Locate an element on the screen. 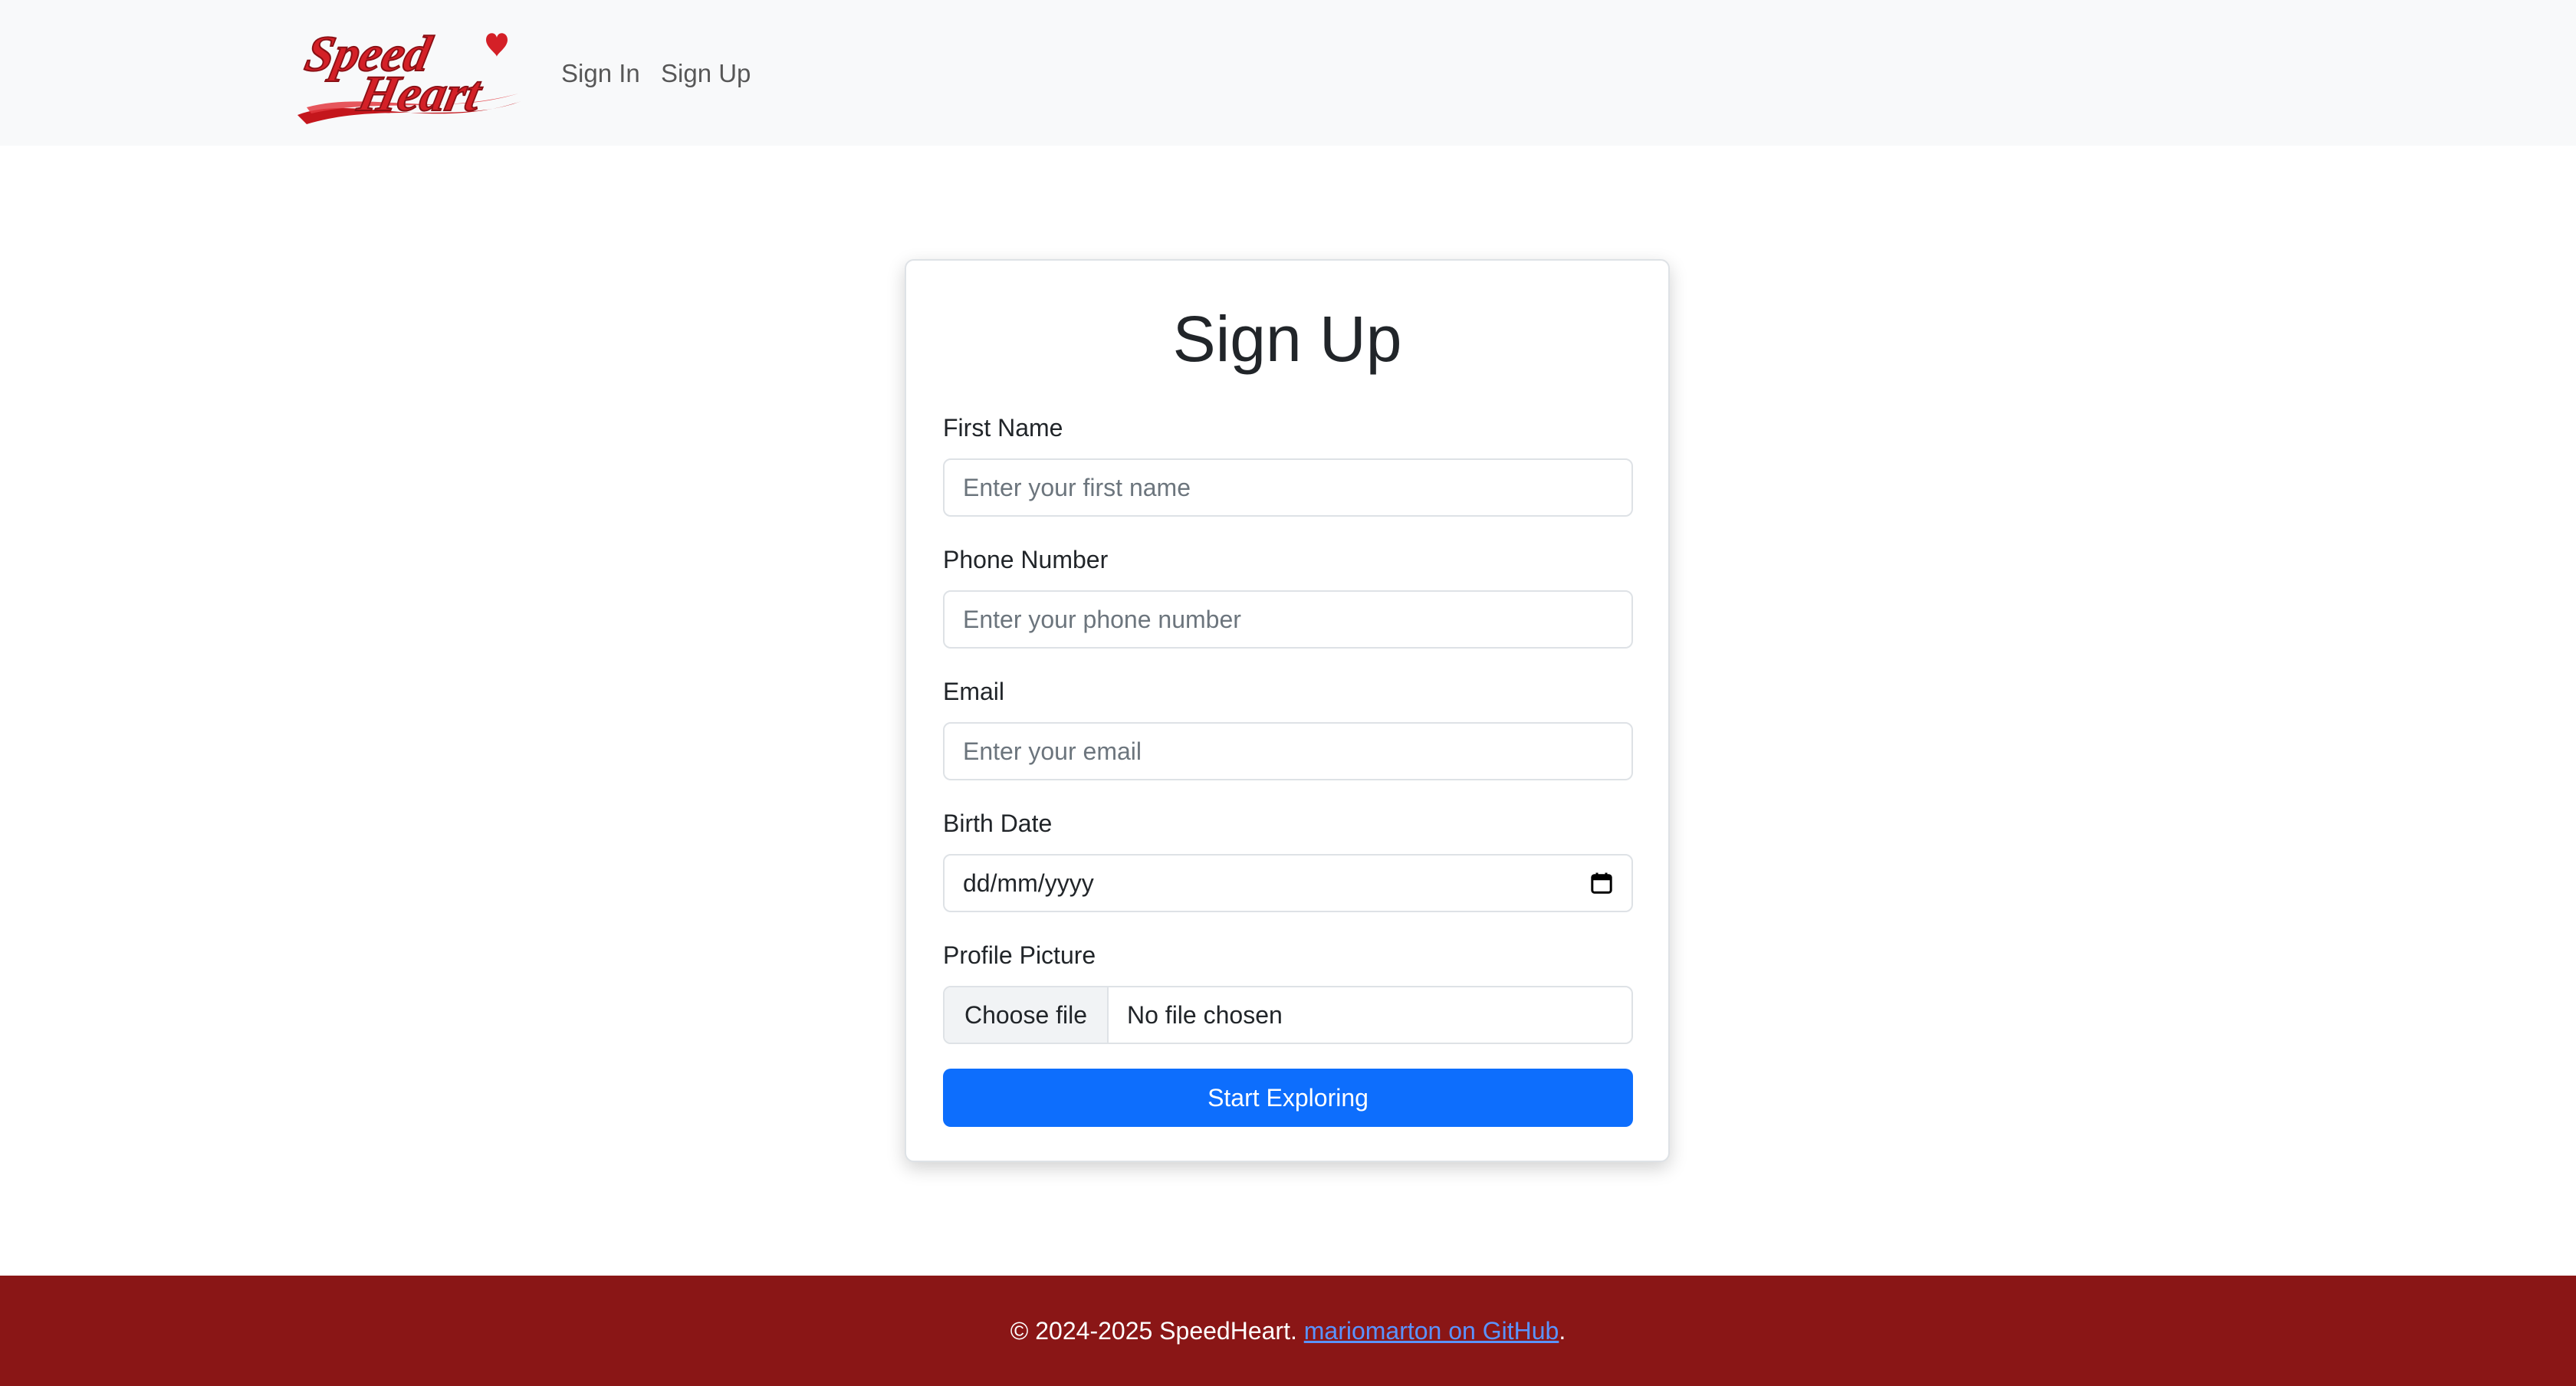 This screenshot has width=2576, height=1386. navbar: Speed Heart Sign In Sign Up is located at coordinates (1288, 73).